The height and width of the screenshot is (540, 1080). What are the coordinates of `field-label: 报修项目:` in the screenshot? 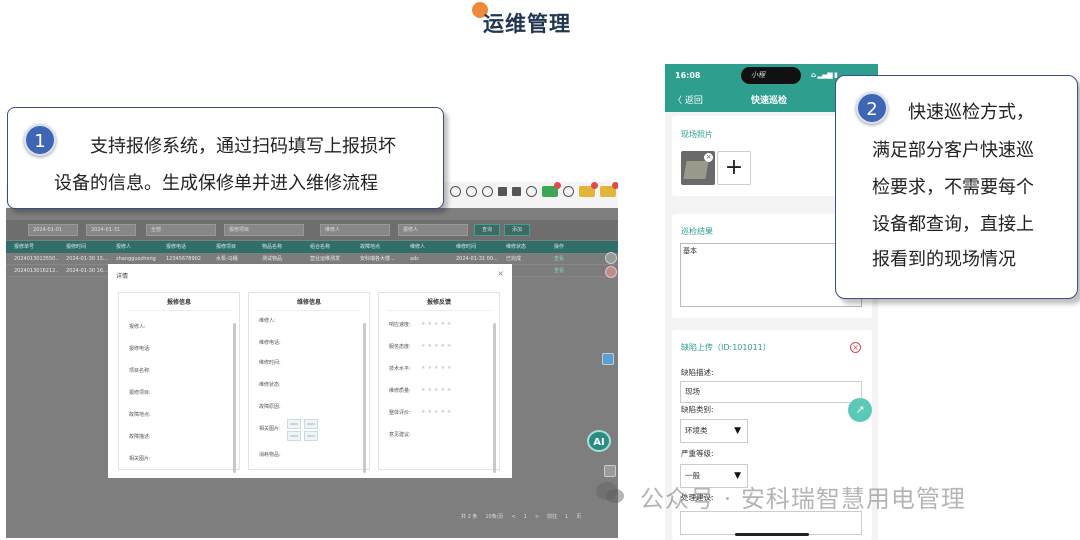 It's located at (140, 393).